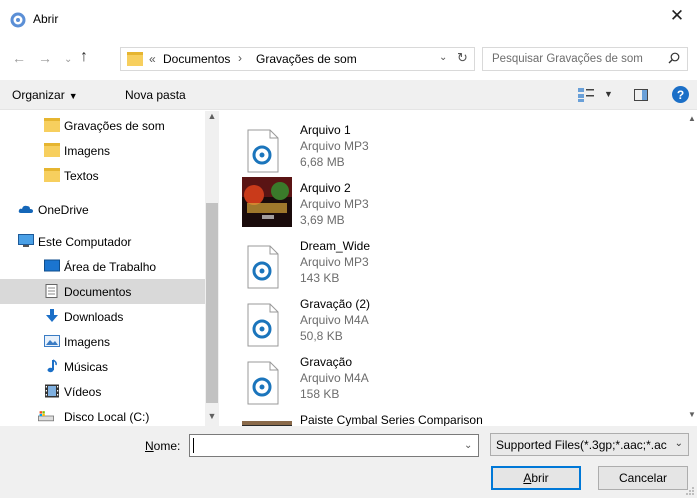 Image resolution: width=697 pixels, height=498 pixels. I want to click on file-item: Arquivo 2 Arquivo MP3 3,69 MB, so click(382, 208).